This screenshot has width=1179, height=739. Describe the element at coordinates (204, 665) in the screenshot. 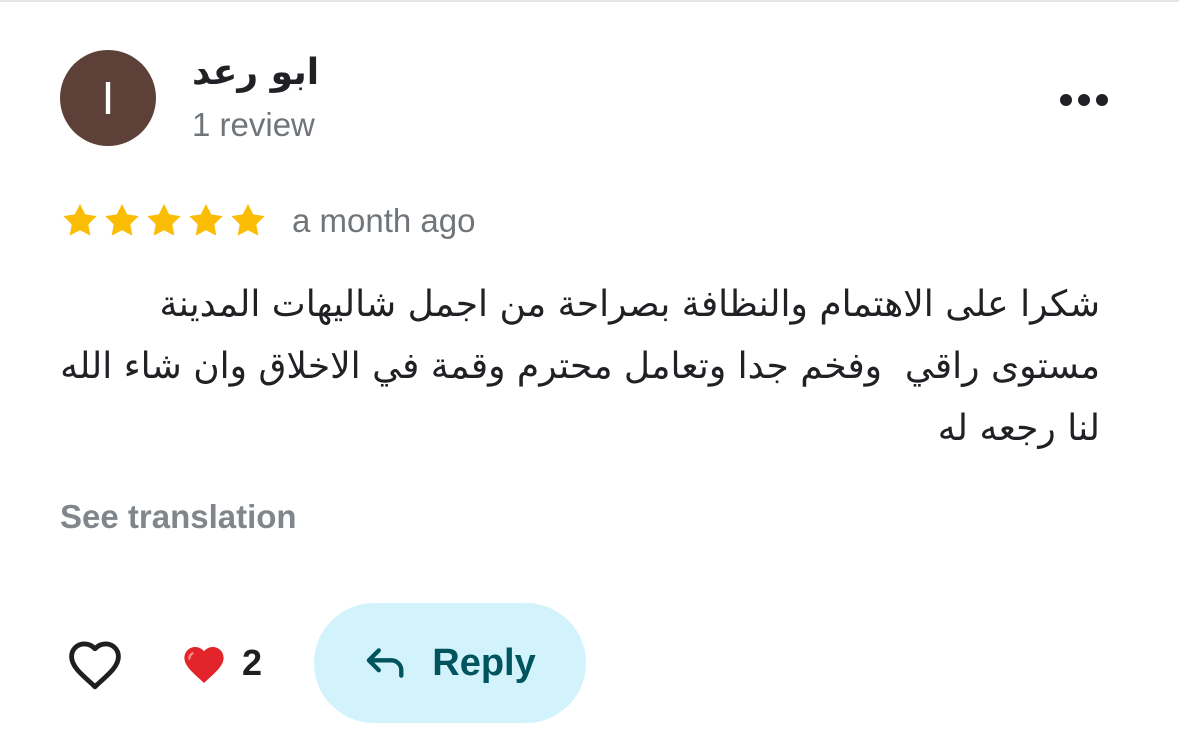

I see `red-heart-emoji` at that location.